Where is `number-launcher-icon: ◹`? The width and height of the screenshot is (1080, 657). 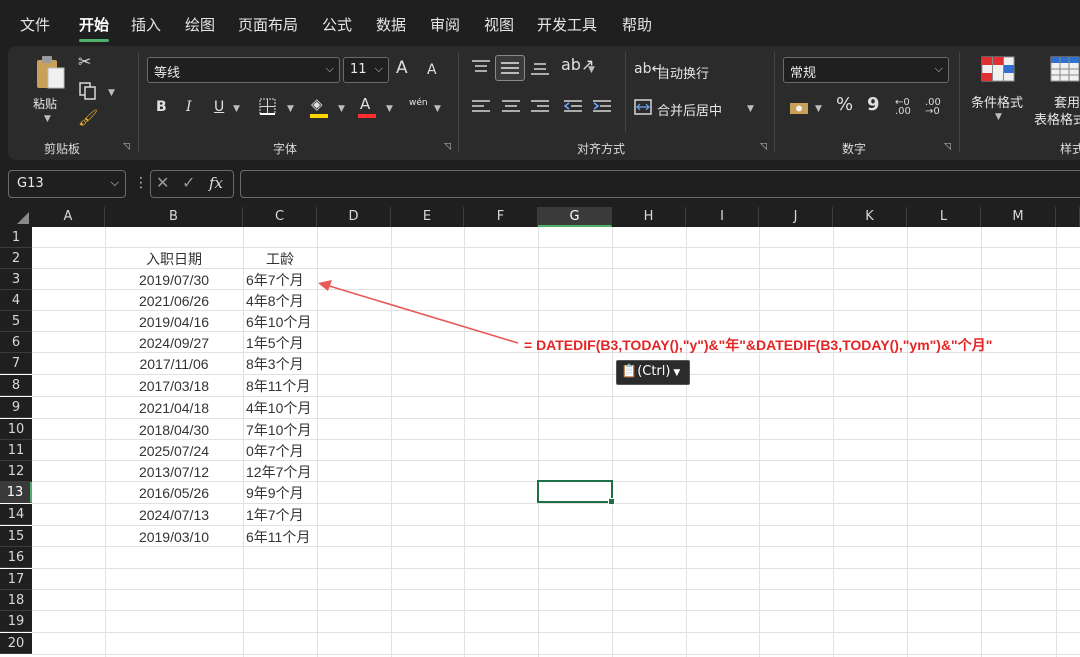 number-launcher-icon: ◹ is located at coordinates (947, 147).